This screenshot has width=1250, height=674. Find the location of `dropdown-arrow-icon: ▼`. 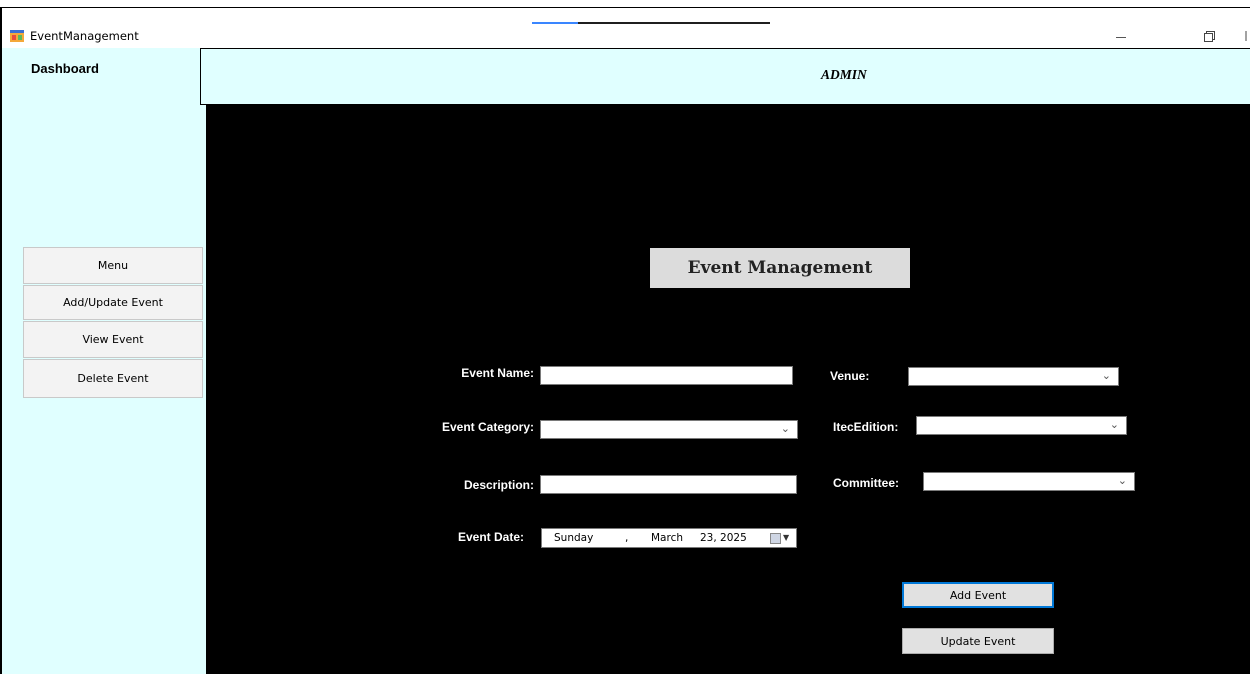

dropdown-arrow-icon: ▼ is located at coordinates (786, 537).